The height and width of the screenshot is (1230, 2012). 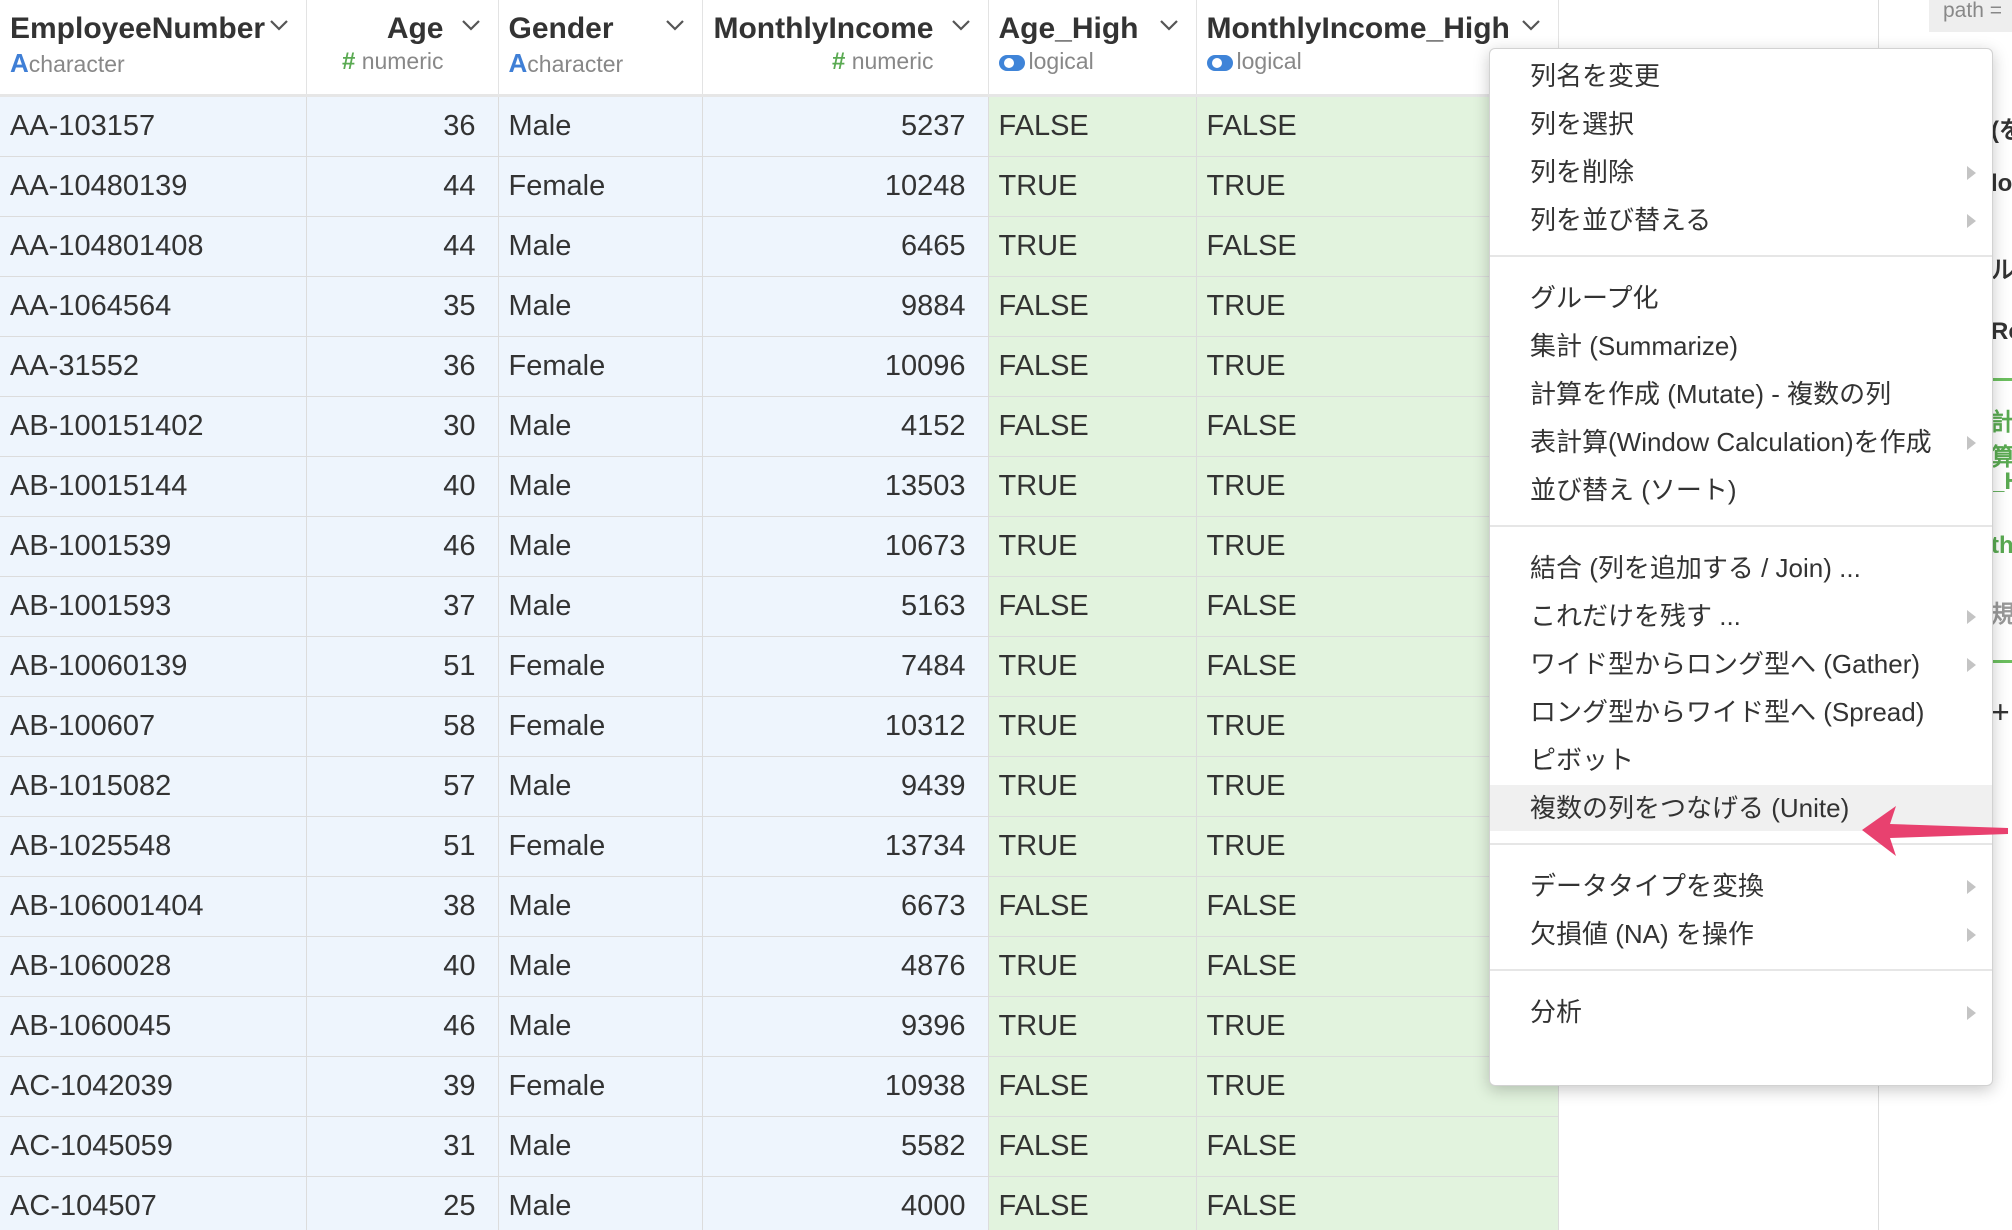 What do you see at coordinates (153, 726) in the screenshot?
I see `table-cell: AB-100607` at bounding box center [153, 726].